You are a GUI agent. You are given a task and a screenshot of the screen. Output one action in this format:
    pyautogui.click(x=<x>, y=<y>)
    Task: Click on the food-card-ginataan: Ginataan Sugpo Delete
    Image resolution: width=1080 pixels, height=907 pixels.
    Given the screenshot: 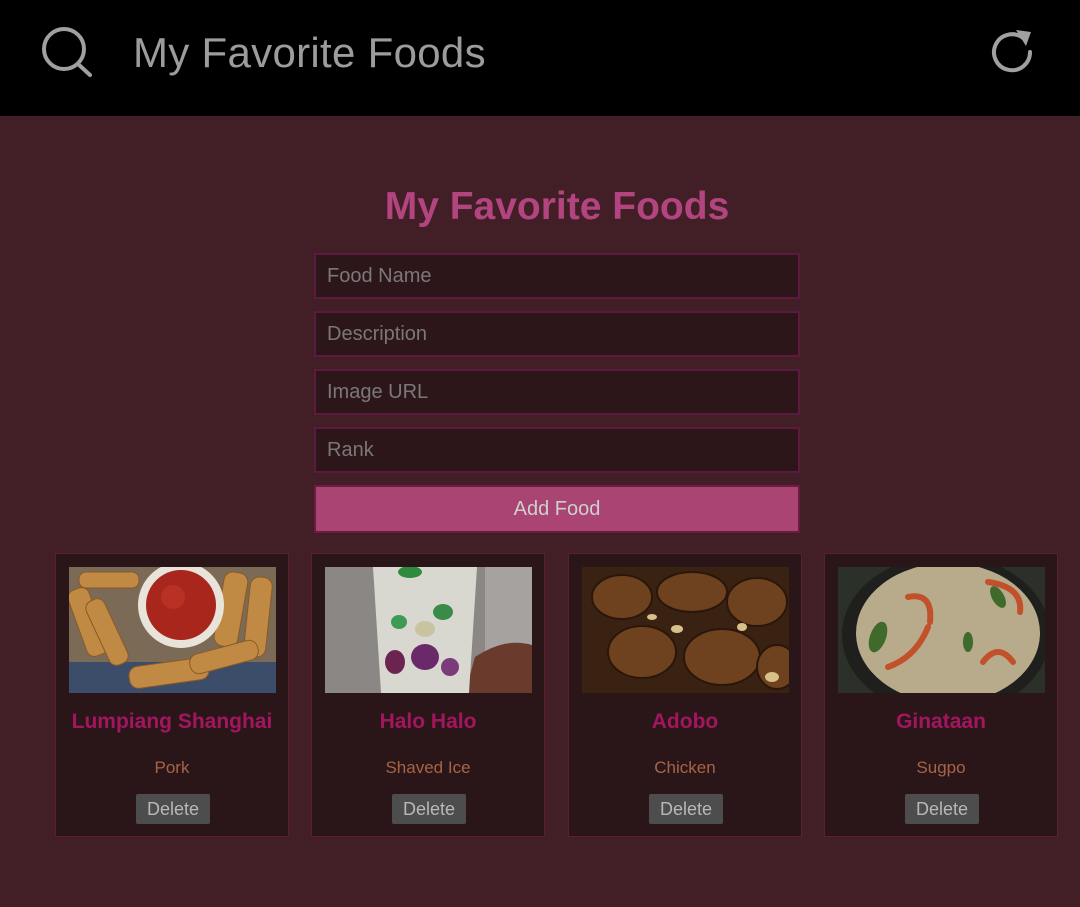 What is the action you would take?
    pyautogui.click(x=941, y=695)
    